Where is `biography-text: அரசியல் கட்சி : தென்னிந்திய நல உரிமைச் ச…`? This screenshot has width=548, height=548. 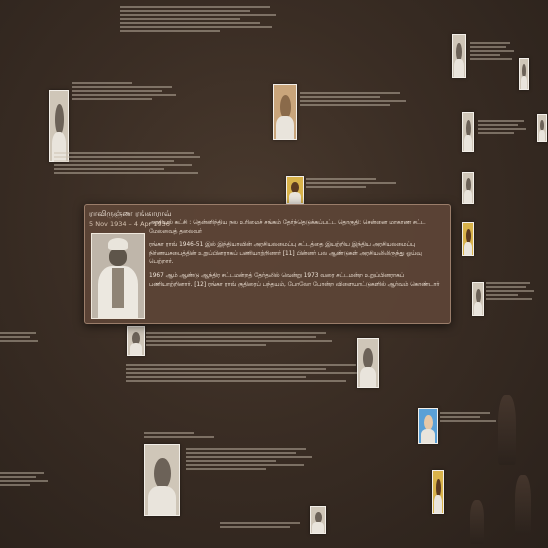 biography-text: அரசியல் கட்சி : தென்னிந்திய நல உரிமைச் ச… is located at coordinates (296, 268).